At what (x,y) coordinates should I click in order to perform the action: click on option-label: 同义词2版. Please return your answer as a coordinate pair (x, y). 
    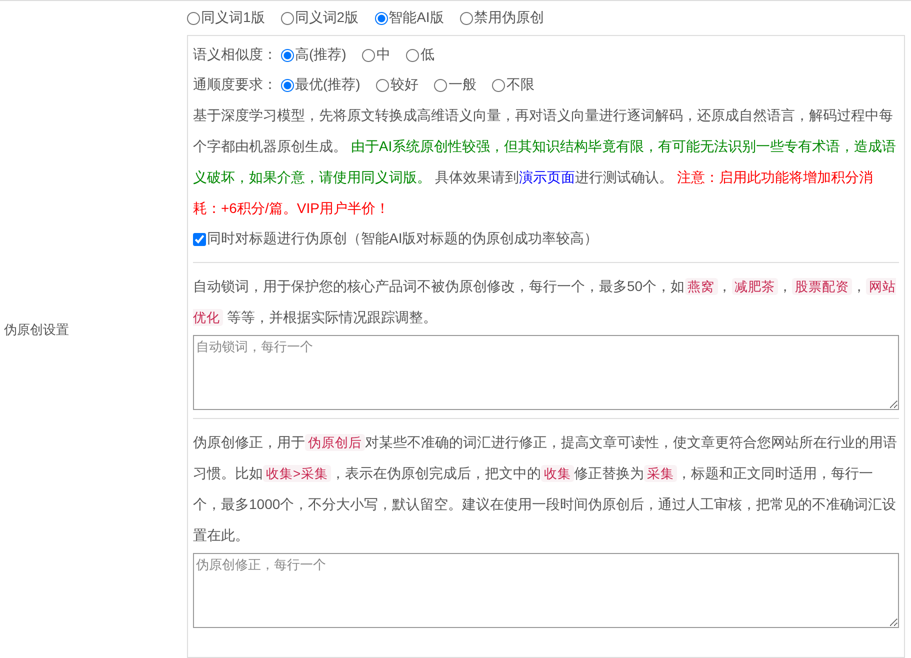
    Looking at the image, I should click on (326, 18).